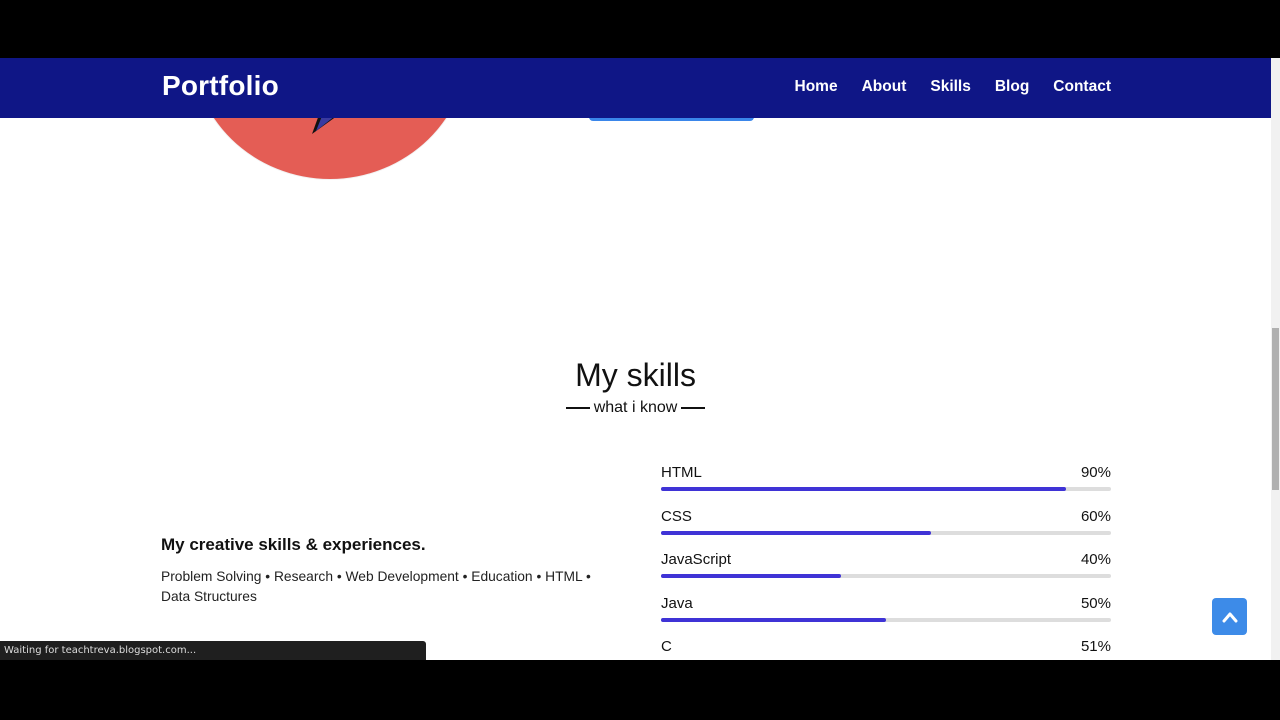 The height and width of the screenshot is (720, 1280). Describe the element at coordinates (1012, 87) in the screenshot. I see `nav-link-blog: Blog` at that location.